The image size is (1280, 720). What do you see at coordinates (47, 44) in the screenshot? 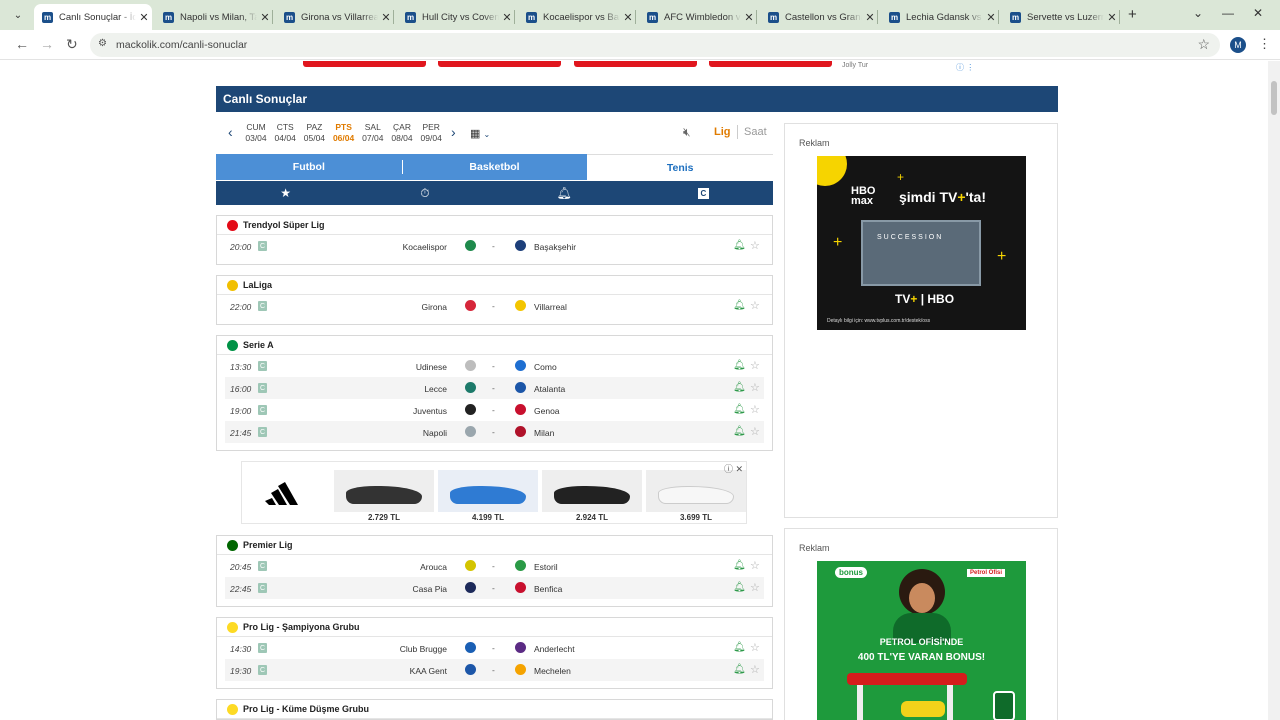
I see `forward-icon: →` at bounding box center [47, 44].